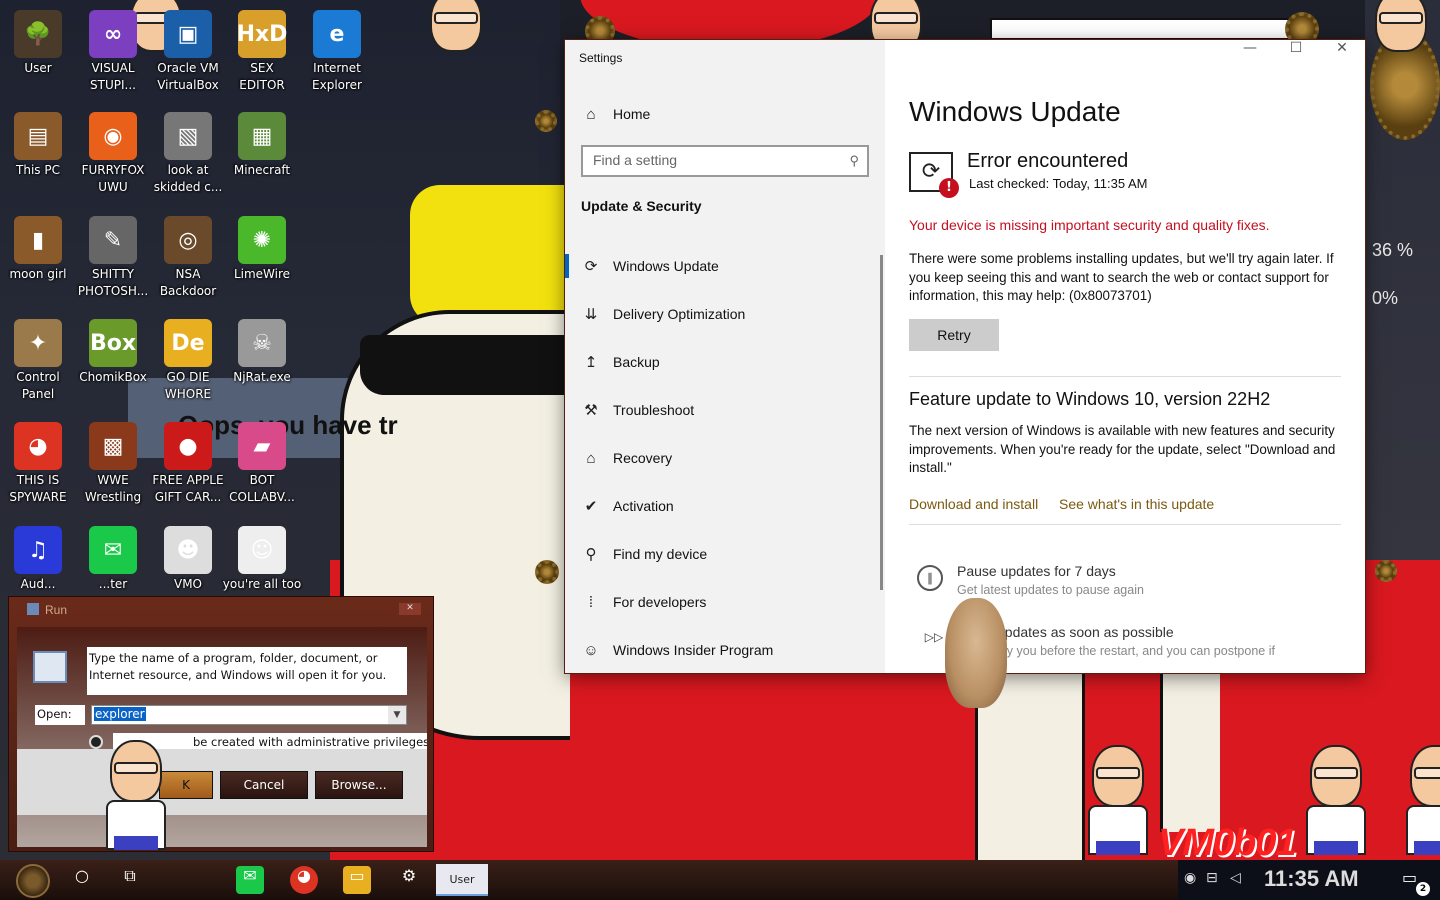 The width and height of the screenshot is (1440, 900). Describe the element at coordinates (456, 50) in the screenshot. I see `cartoon-sticker` at that location.